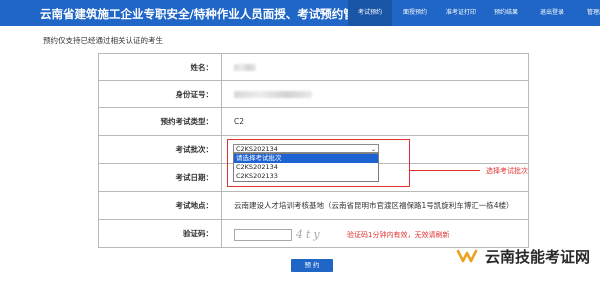  What do you see at coordinates (160, 121) in the screenshot?
I see `exam-type-label: 预约考试类型：` at bounding box center [160, 121].